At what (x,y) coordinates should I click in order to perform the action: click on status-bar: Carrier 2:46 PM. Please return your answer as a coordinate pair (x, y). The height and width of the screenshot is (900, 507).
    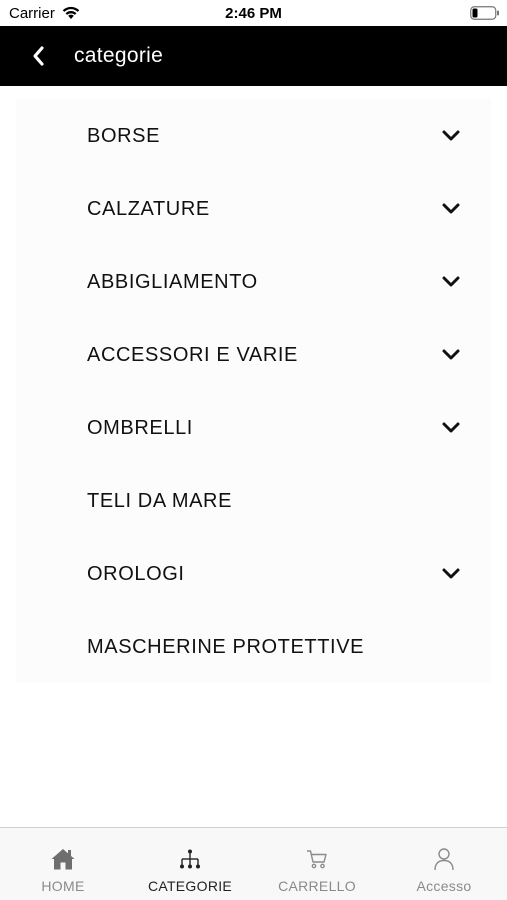
    Looking at the image, I should click on (253, 13).